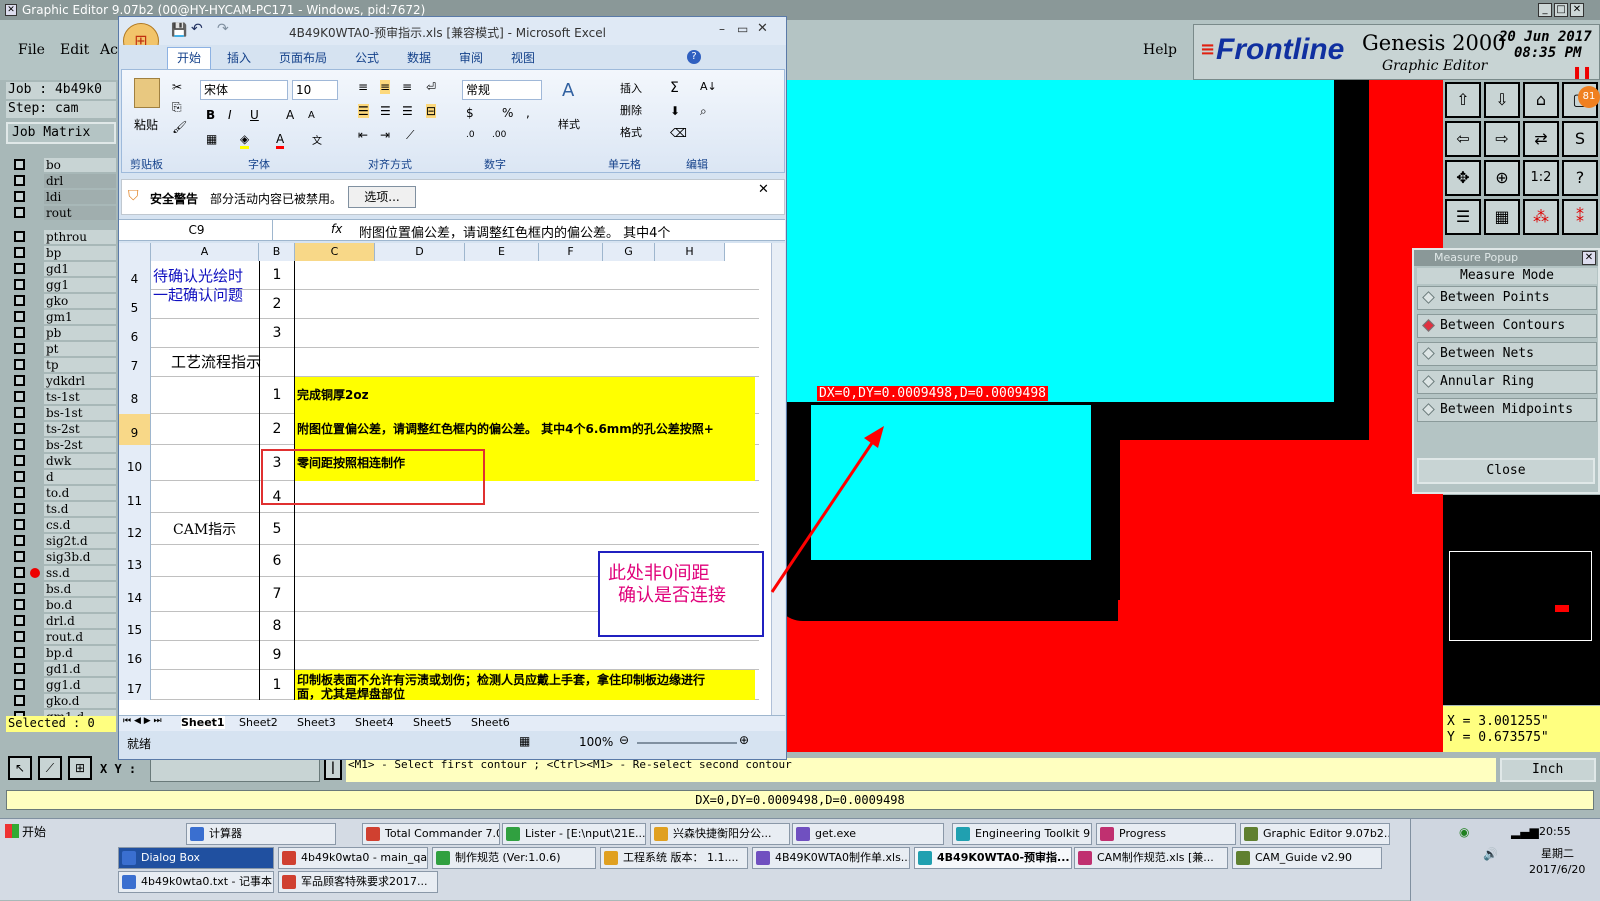 The image size is (1600, 901). What do you see at coordinates (235, 770) in the screenshot?
I see `xy-input` at bounding box center [235, 770].